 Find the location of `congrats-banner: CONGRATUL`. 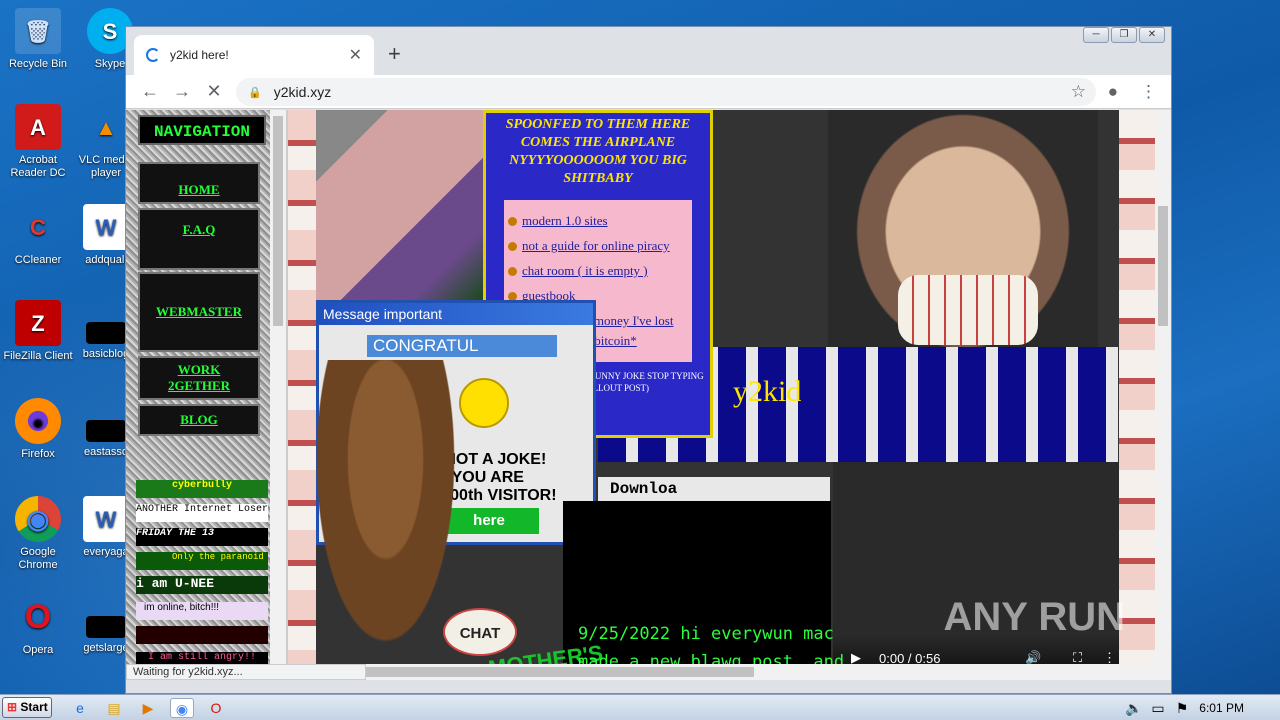

congrats-banner: CONGRATUL is located at coordinates (462, 346).